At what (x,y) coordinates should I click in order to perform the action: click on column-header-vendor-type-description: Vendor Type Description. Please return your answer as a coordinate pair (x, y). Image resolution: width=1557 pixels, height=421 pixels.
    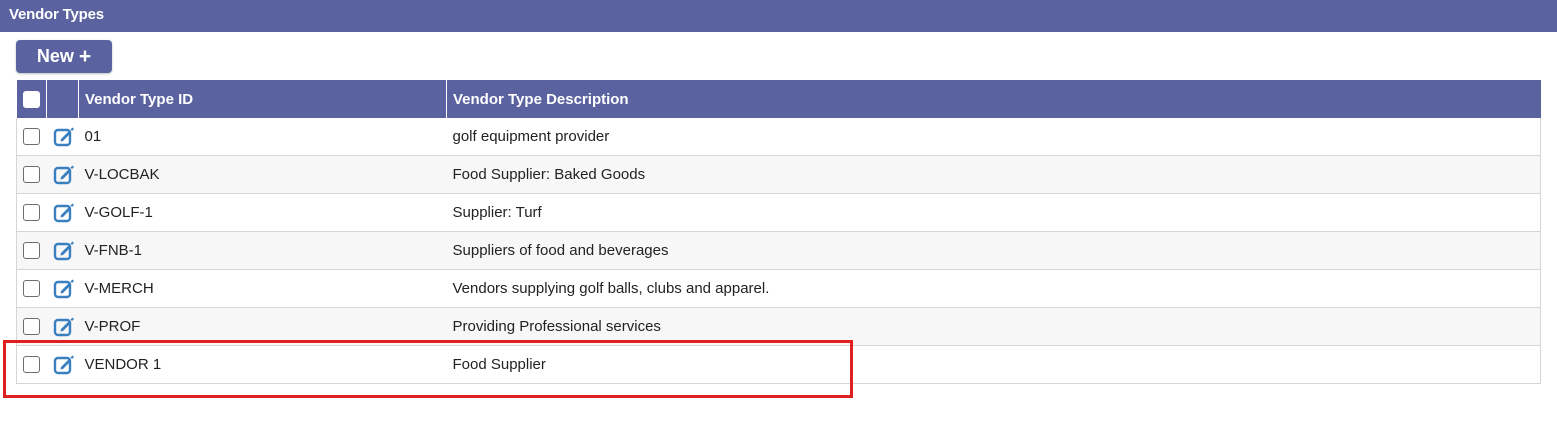
    Looking at the image, I should click on (993, 99).